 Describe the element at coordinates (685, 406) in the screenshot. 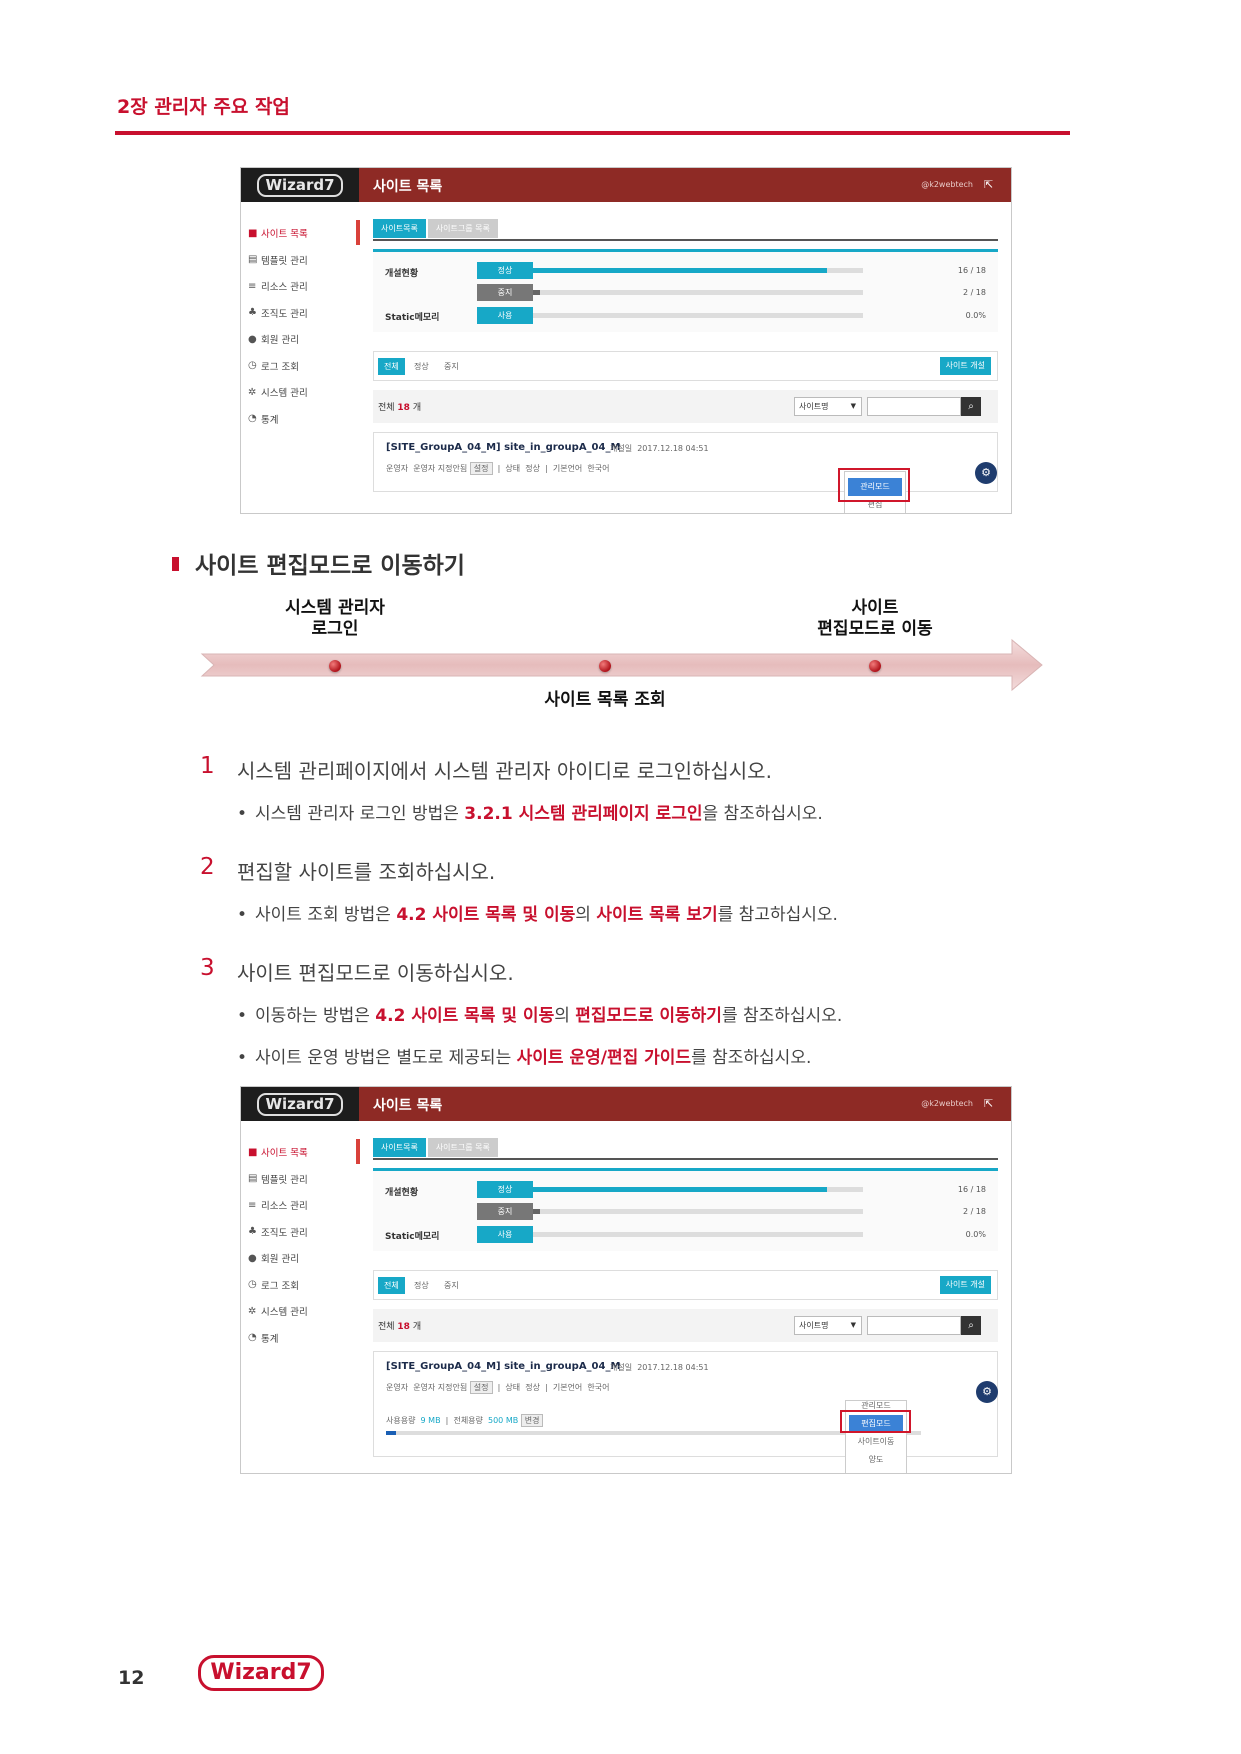

I see `count-bar: 전체 18 개 사이트명 ▼ ⌕` at that location.